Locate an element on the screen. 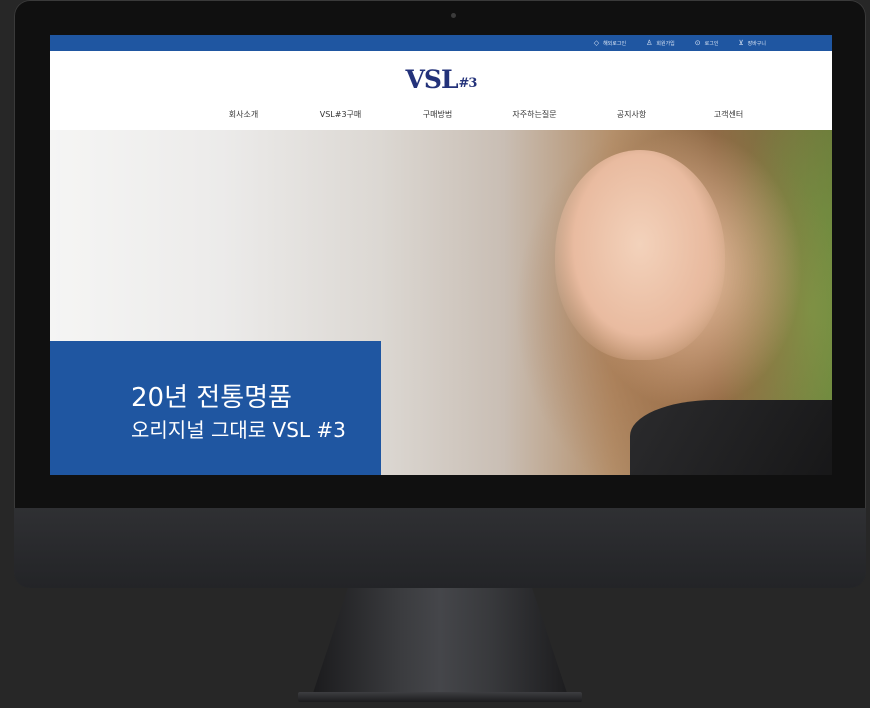 This screenshot has width=870, height=708. cart-icon: ⊻ is located at coordinates (741, 42).